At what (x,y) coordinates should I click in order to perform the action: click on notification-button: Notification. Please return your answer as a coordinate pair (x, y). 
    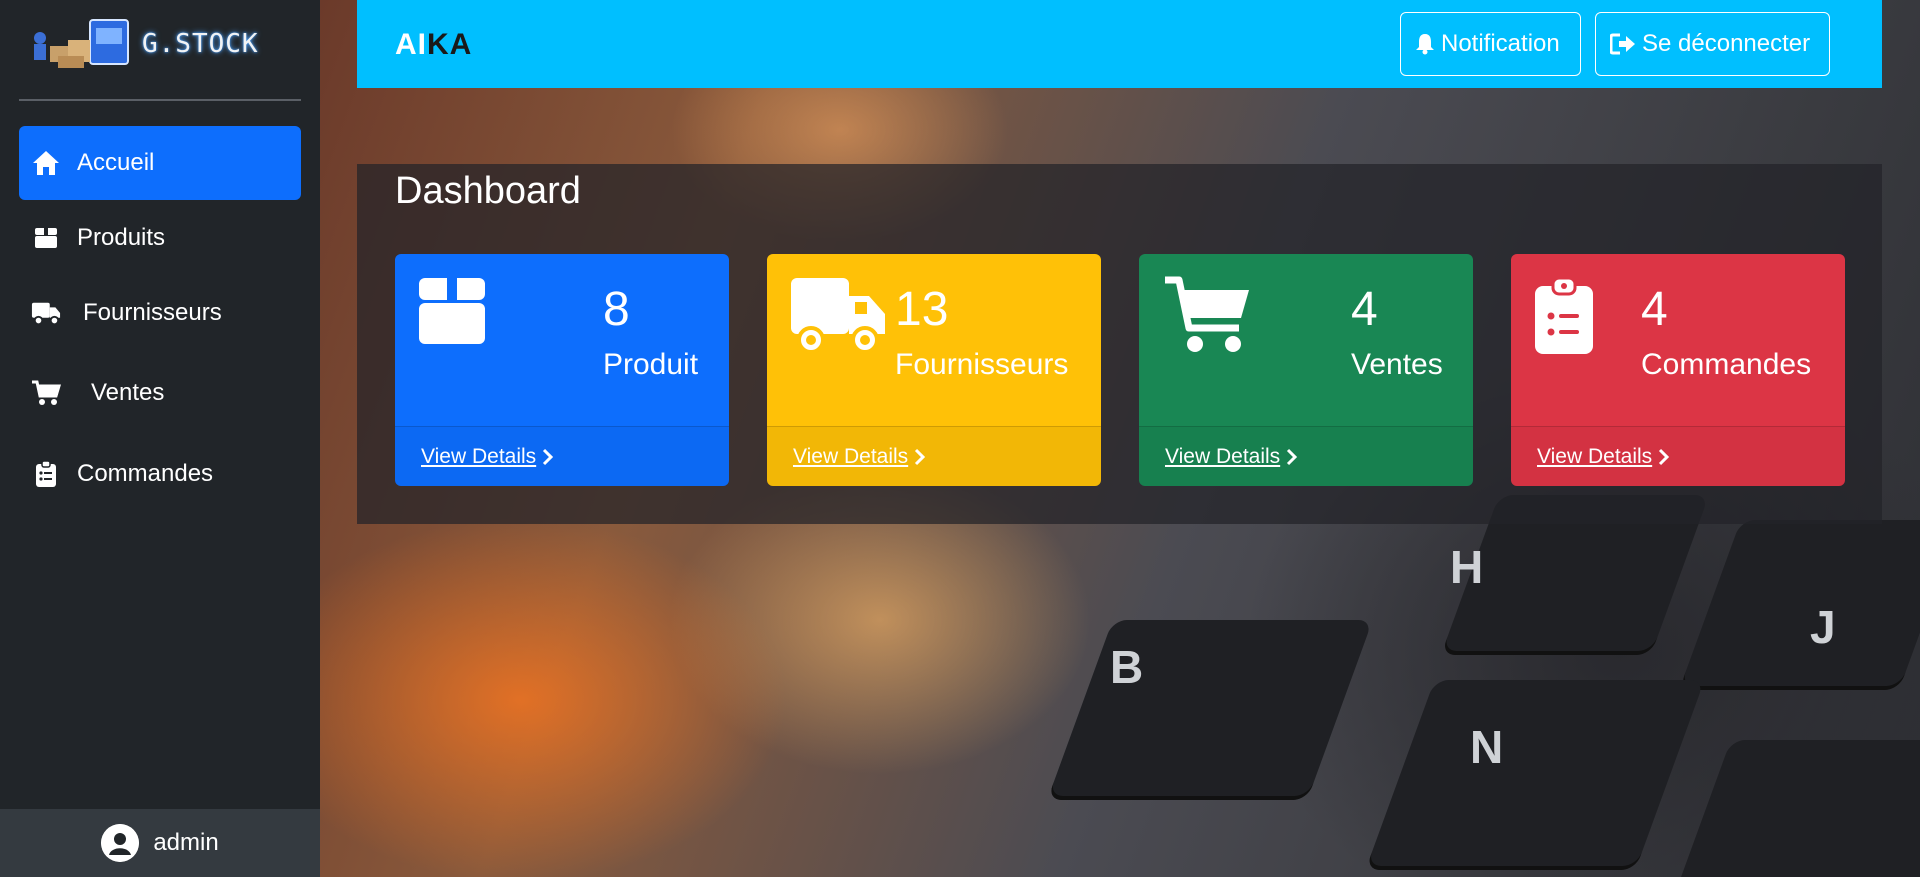
    Looking at the image, I should click on (1490, 44).